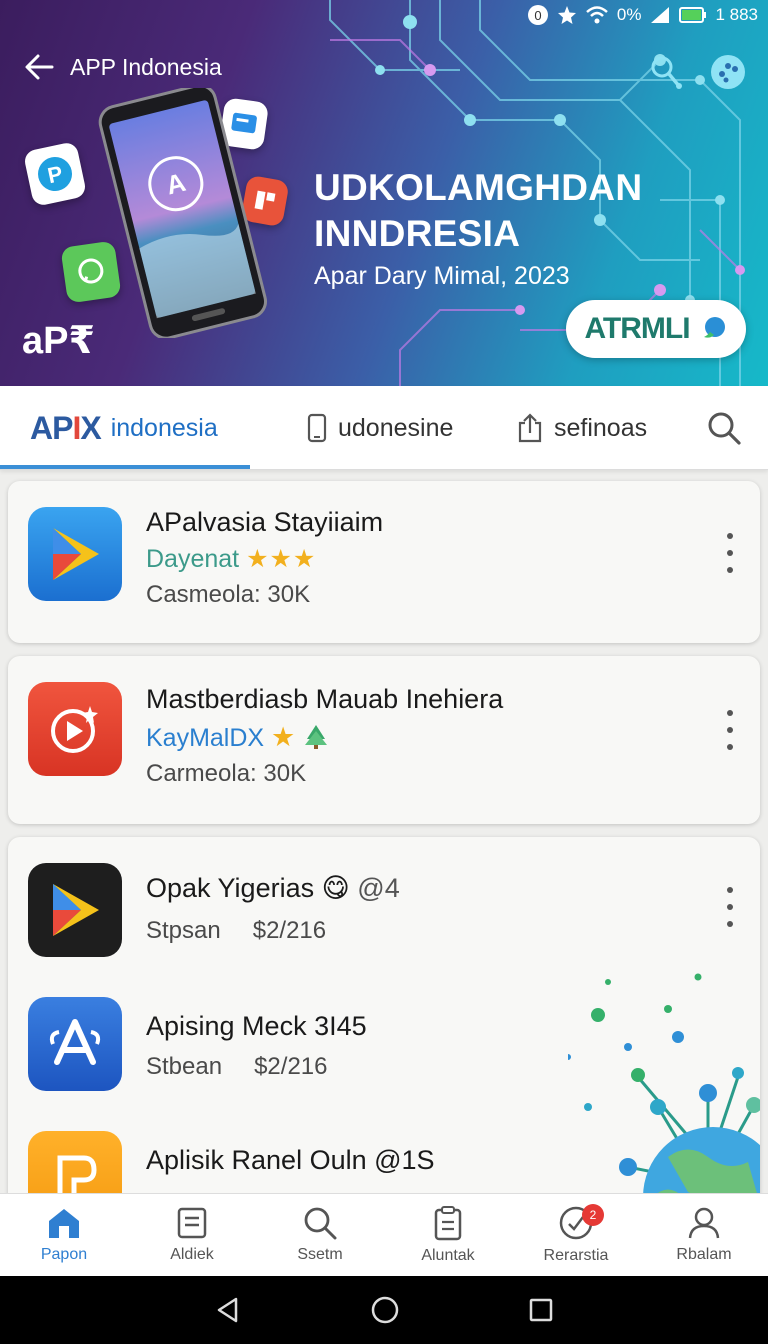  What do you see at coordinates (597, 15) in the screenshot?
I see `wifi-icon` at bounding box center [597, 15].